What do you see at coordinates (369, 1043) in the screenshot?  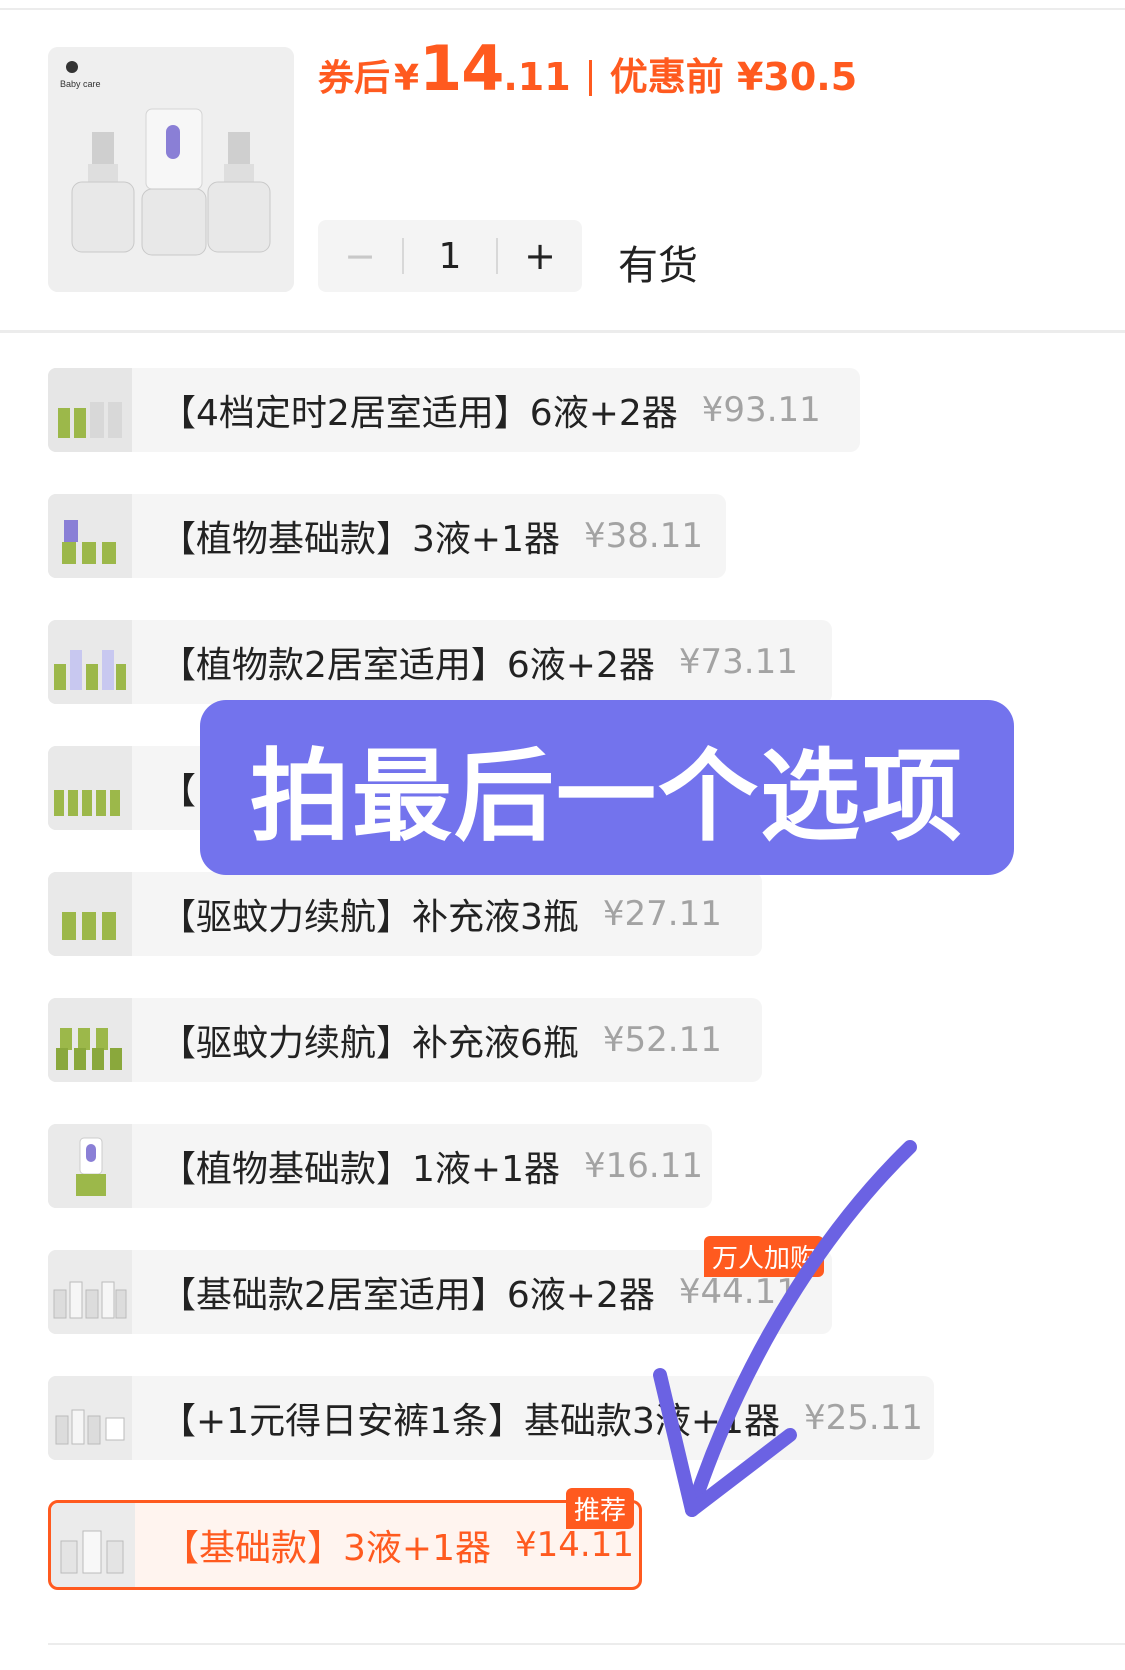 I see `option-label: 【驱蚊力续航】补充液6瓶` at bounding box center [369, 1043].